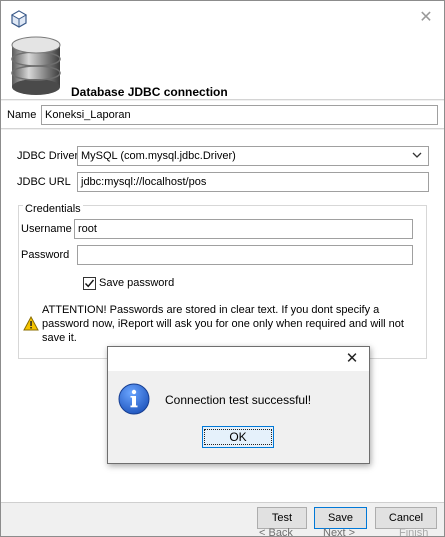  What do you see at coordinates (158, 156) in the screenshot?
I see `jdbc-driver-value: MySQL (com.mysql.jdbc.Driver)` at bounding box center [158, 156].